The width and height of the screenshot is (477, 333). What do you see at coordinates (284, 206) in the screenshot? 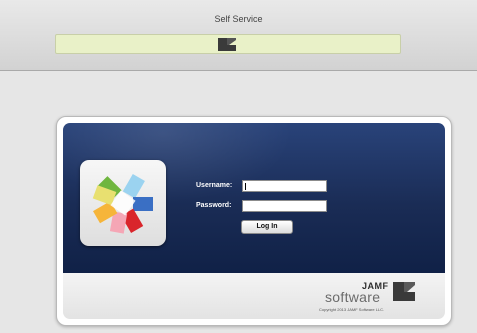
I see `password-input` at bounding box center [284, 206].